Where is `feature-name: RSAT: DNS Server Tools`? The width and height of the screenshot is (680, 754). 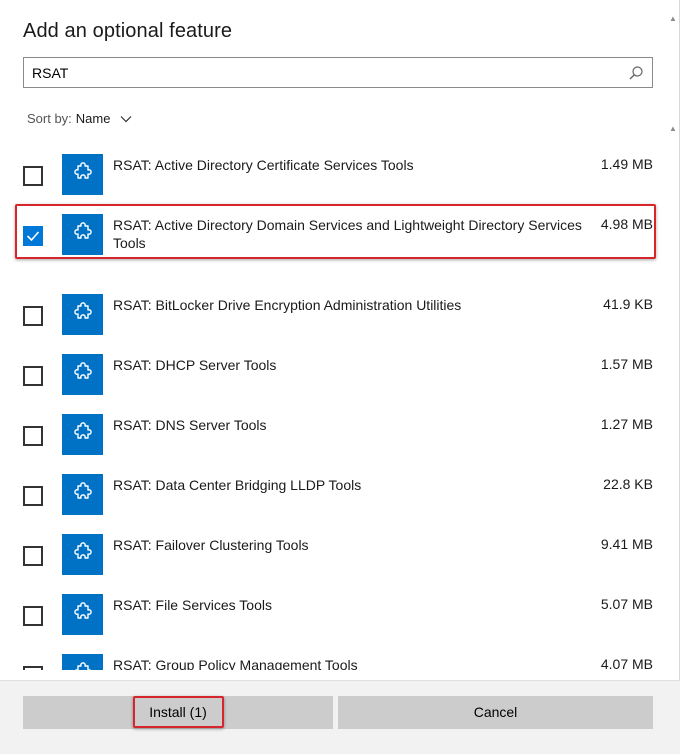
feature-name: RSAT: DNS Server Tools is located at coordinates (190, 425).